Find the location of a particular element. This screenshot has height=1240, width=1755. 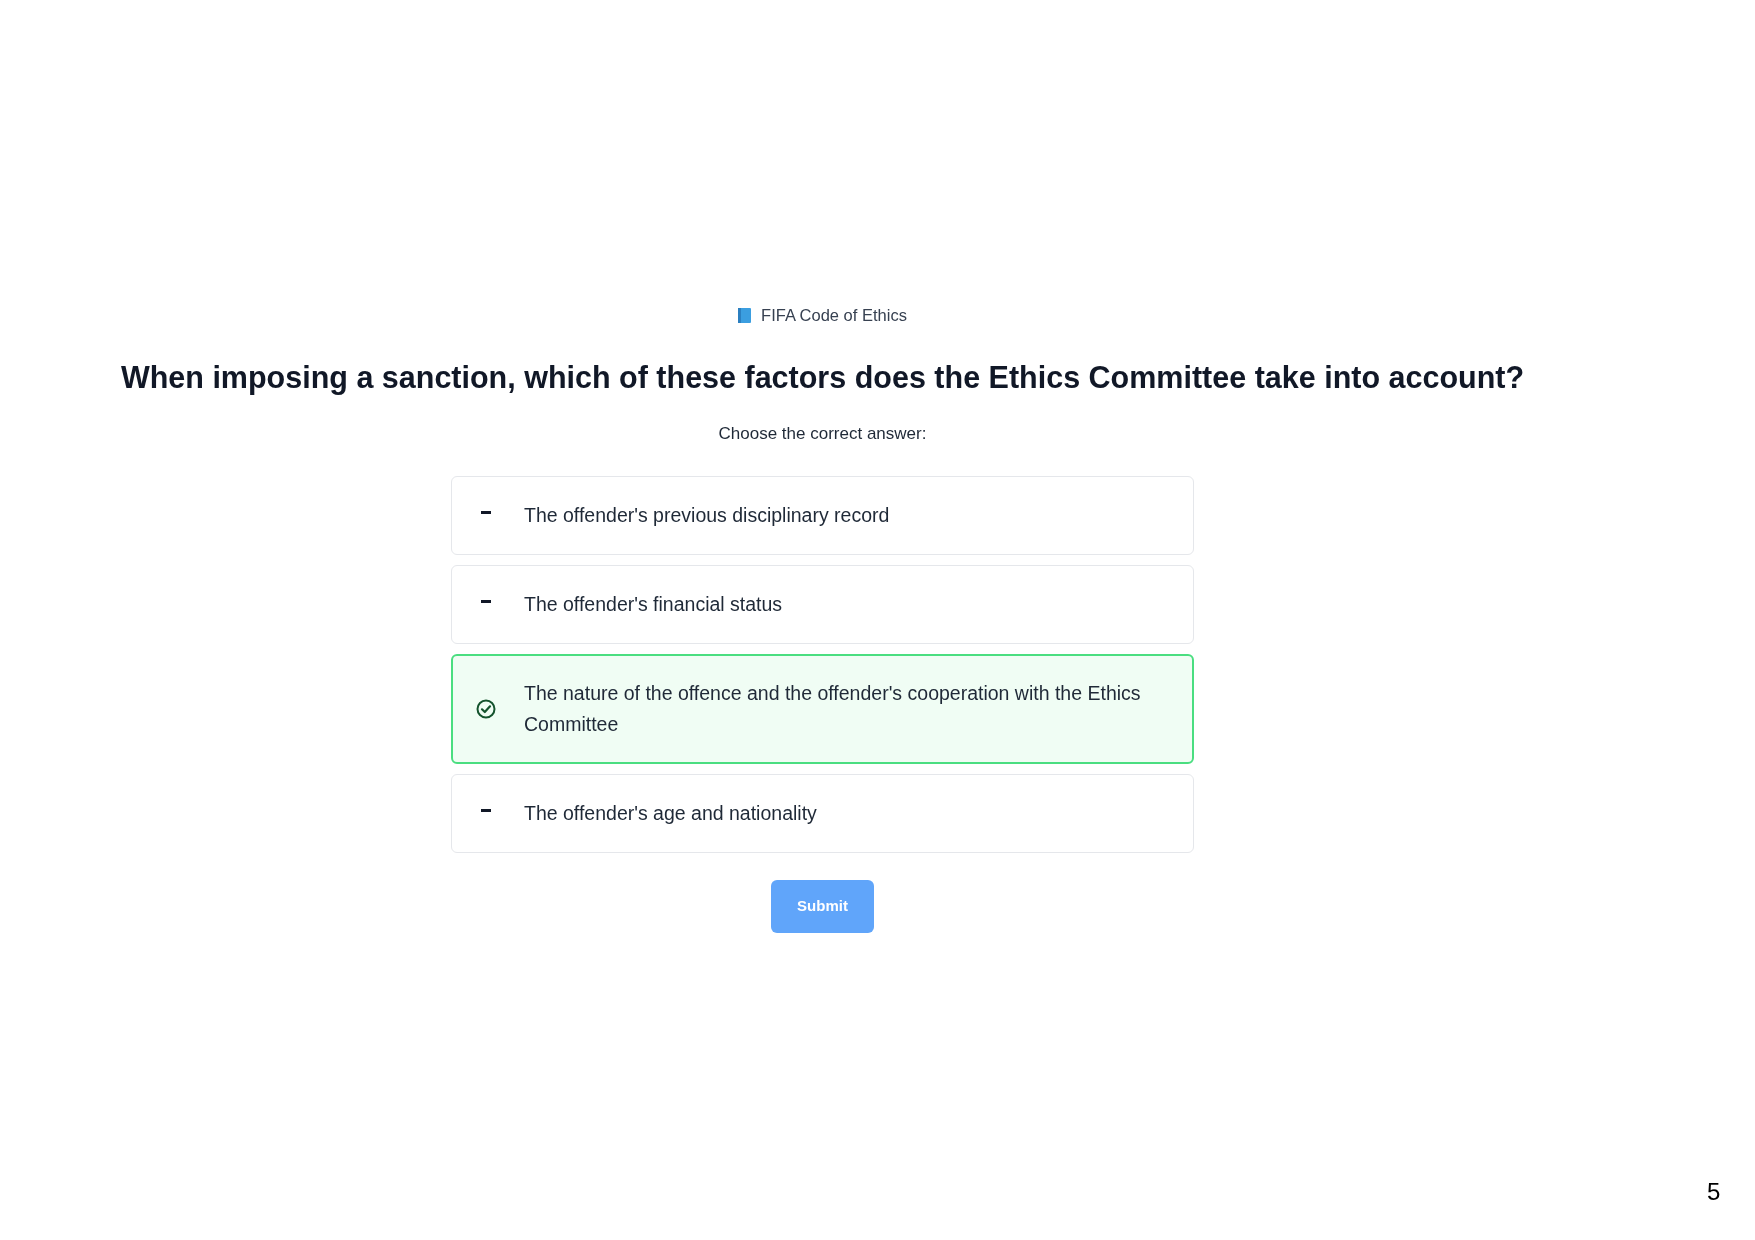

instruction-text: Choose the correct answer: is located at coordinates (822, 434).